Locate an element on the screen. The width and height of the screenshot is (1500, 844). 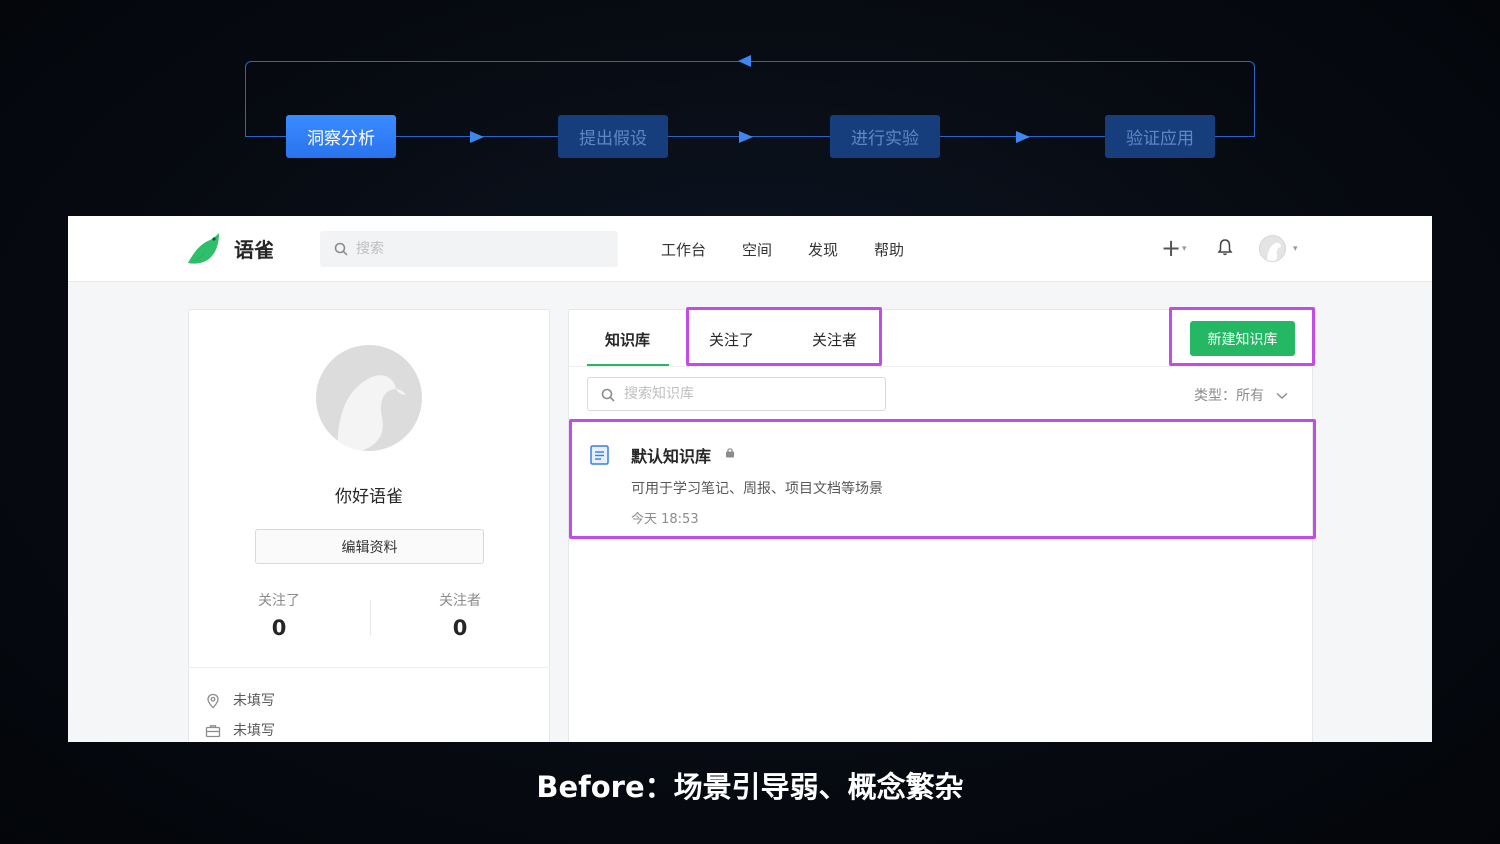
edit-profile-button: 编辑资料 is located at coordinates (369, 546).